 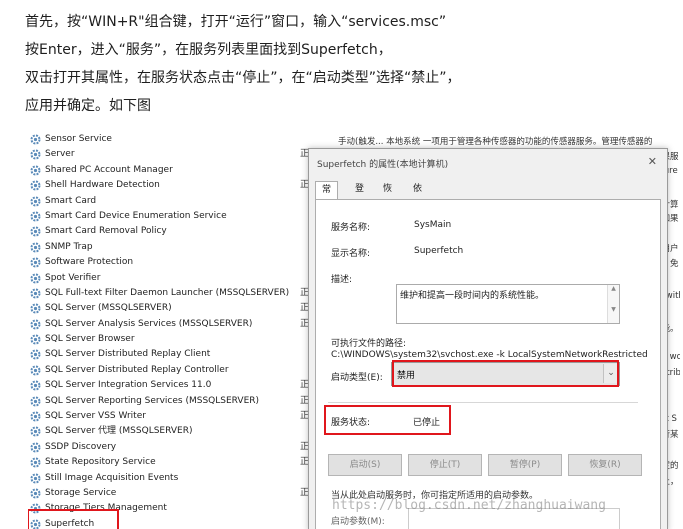 What do you see at coordinates (173, 447) in the screenshot?
I see `service-row: SSDP Discovery 正` at bounding box center [173, 447].